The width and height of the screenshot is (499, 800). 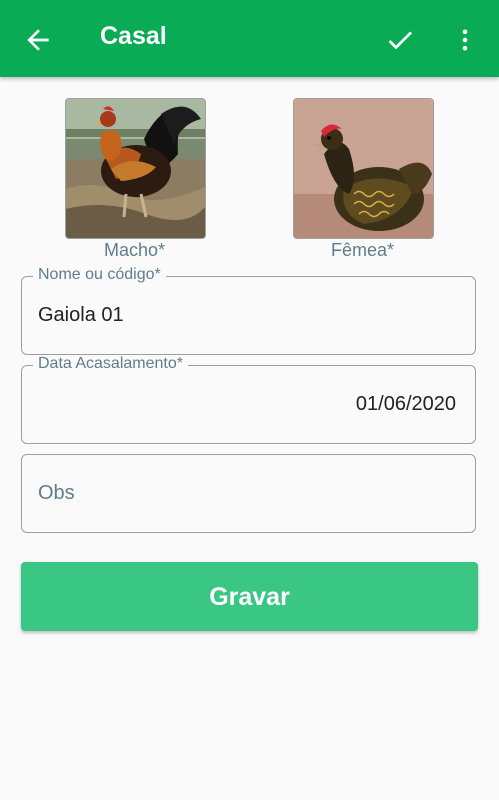 What do you see at coordinates (56, 493) in the screenshot?
I see `obs-field-placeholder: Obs` at bounding box center [56, 493].